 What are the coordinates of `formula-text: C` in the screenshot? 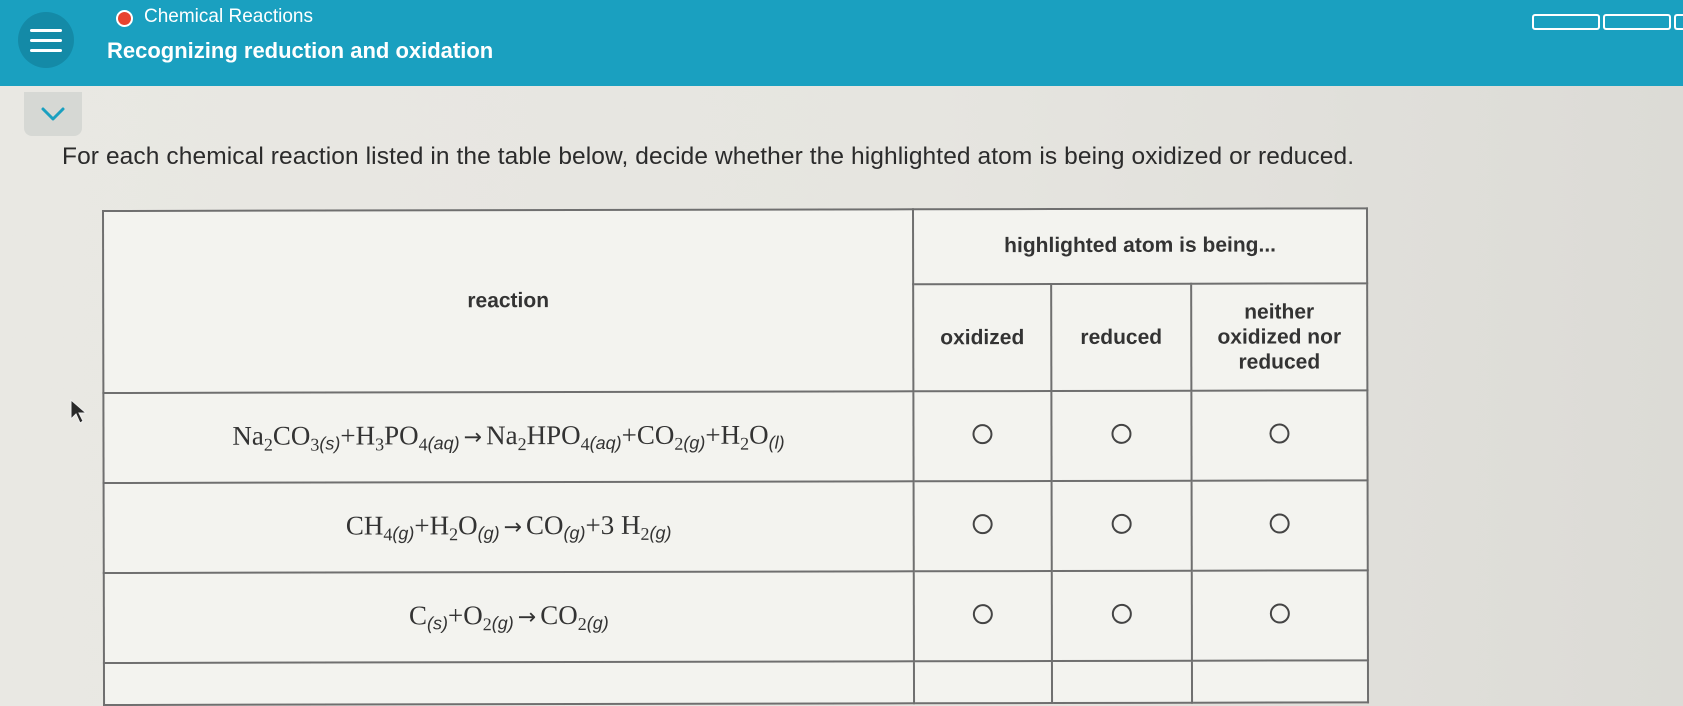 It's located at (418, 615).